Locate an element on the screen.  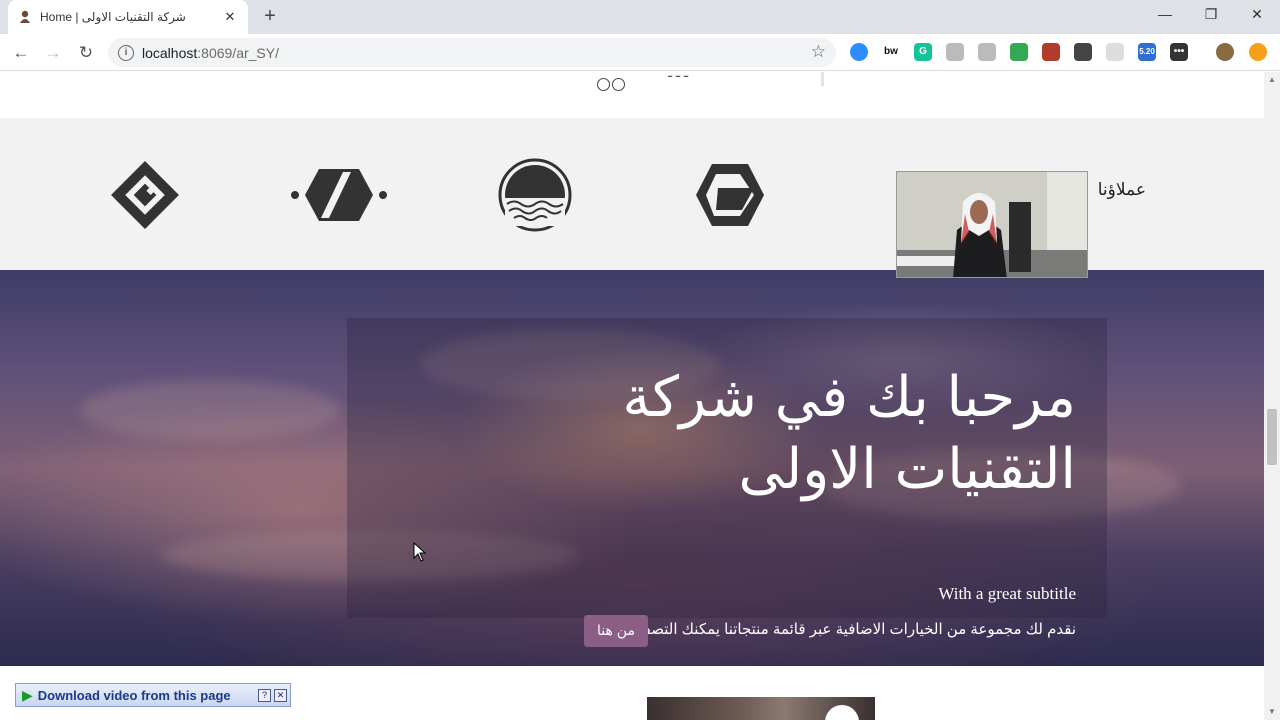
cut-off-text: ـ ـ ـ is located at coordinates (678, 76).